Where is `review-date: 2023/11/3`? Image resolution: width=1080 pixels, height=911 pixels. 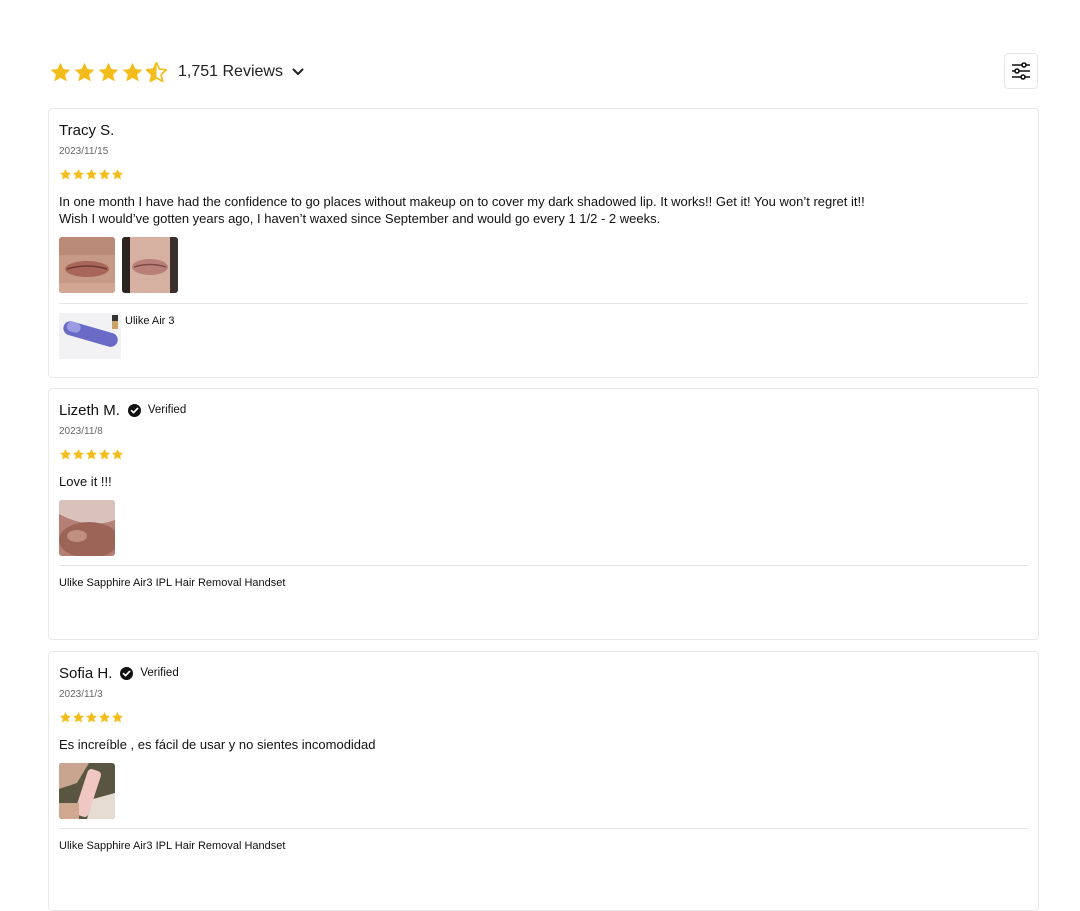 review-date: 2023/11/3 is located at coordinates (81, 694).